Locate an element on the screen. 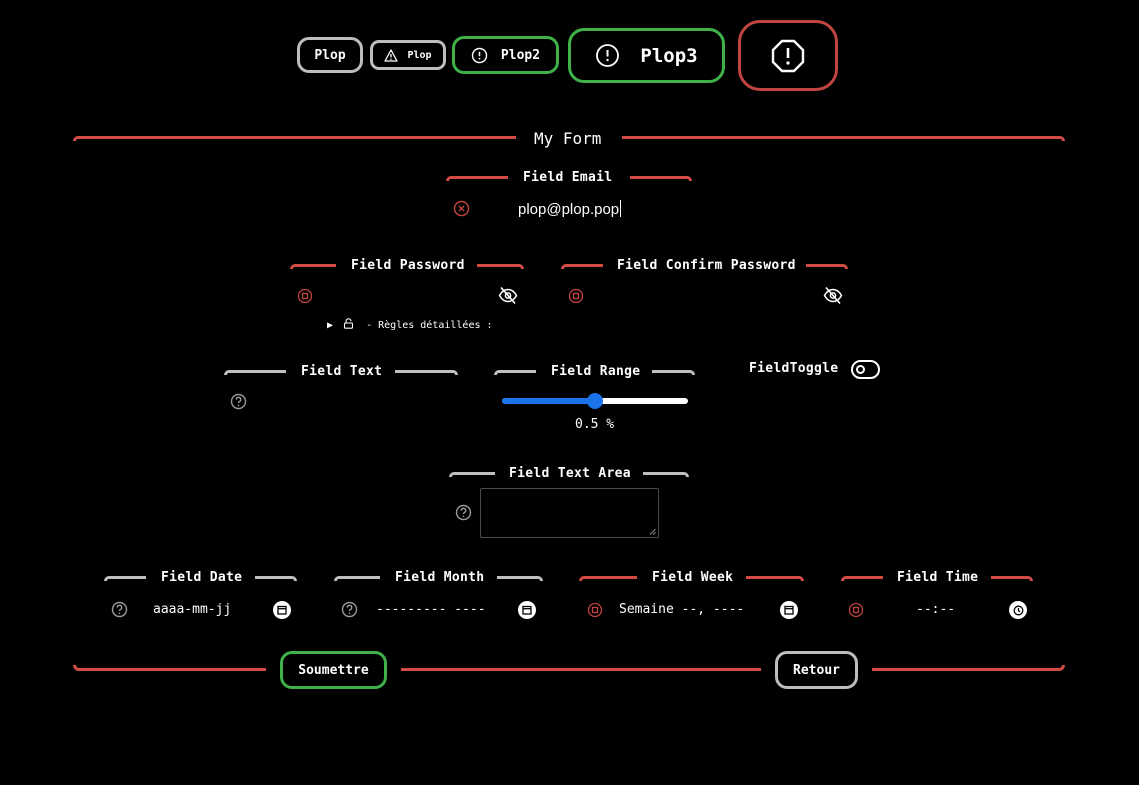  plop-warning-button-label: Plop is located at coordinates (419, 55).